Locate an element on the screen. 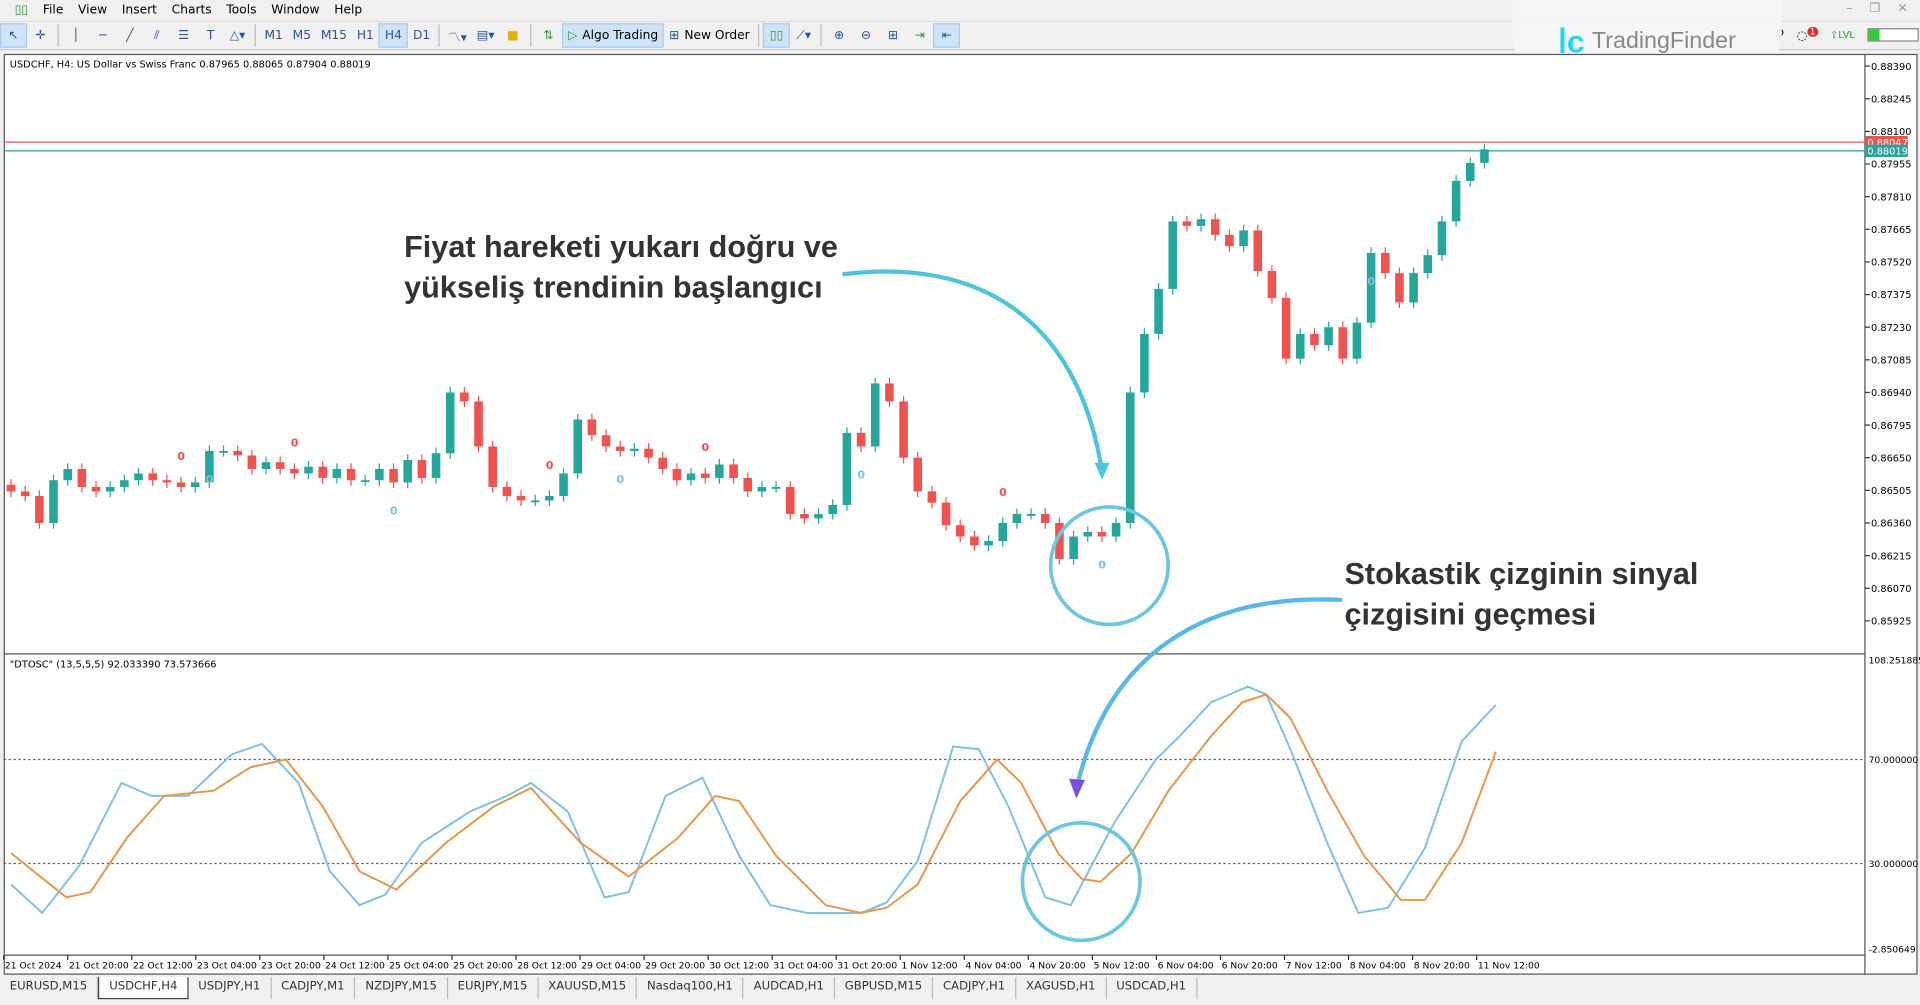 The width and height of the screenshot is (1920, 1005). symbol-tab: USDJPY,H1 is located at coordinates (230, 988).